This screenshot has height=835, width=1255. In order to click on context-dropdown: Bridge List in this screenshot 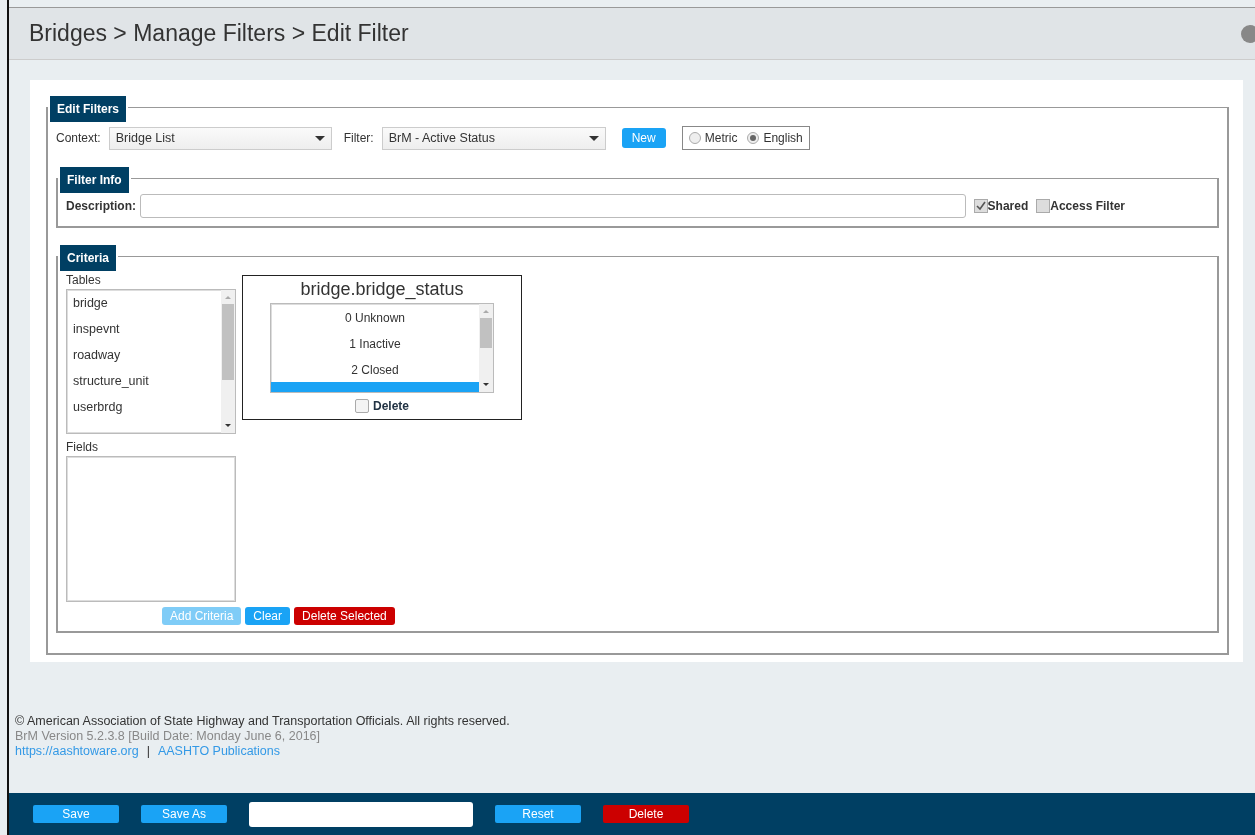, I will do `click(220, 138)`.